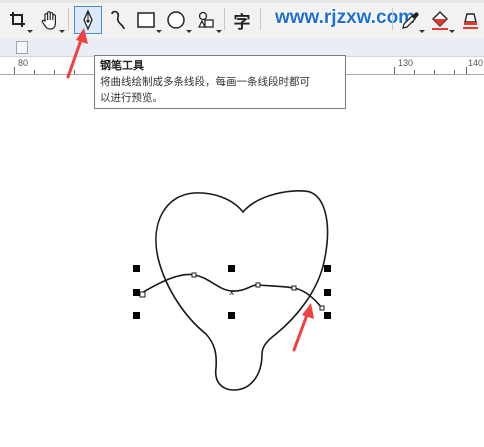 The height and width of the screenshot is (447, 484). I want to click on pen-tool-tooltip: 钢笔工具 将曲线绘制成多条线段，每画一条线段时都可 以进行预览。, so click(220, 82).